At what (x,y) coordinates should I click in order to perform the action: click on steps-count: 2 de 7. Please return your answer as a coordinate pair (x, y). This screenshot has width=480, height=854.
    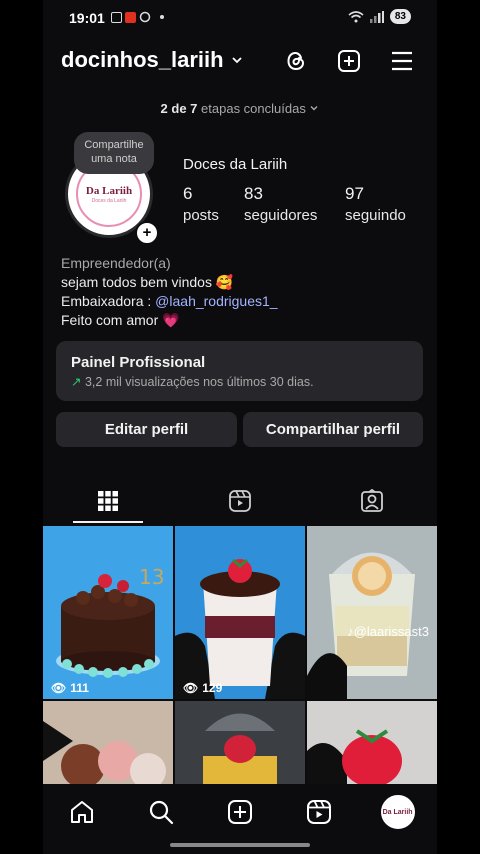
    Looking at the image, I should click on (179, 108).